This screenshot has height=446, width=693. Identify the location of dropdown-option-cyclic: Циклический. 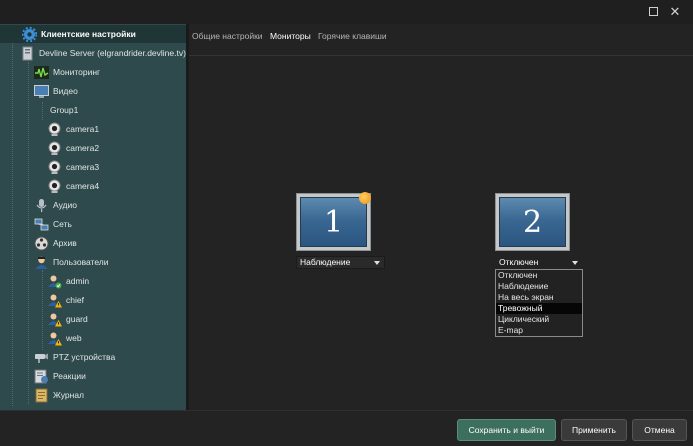
(539, 319).